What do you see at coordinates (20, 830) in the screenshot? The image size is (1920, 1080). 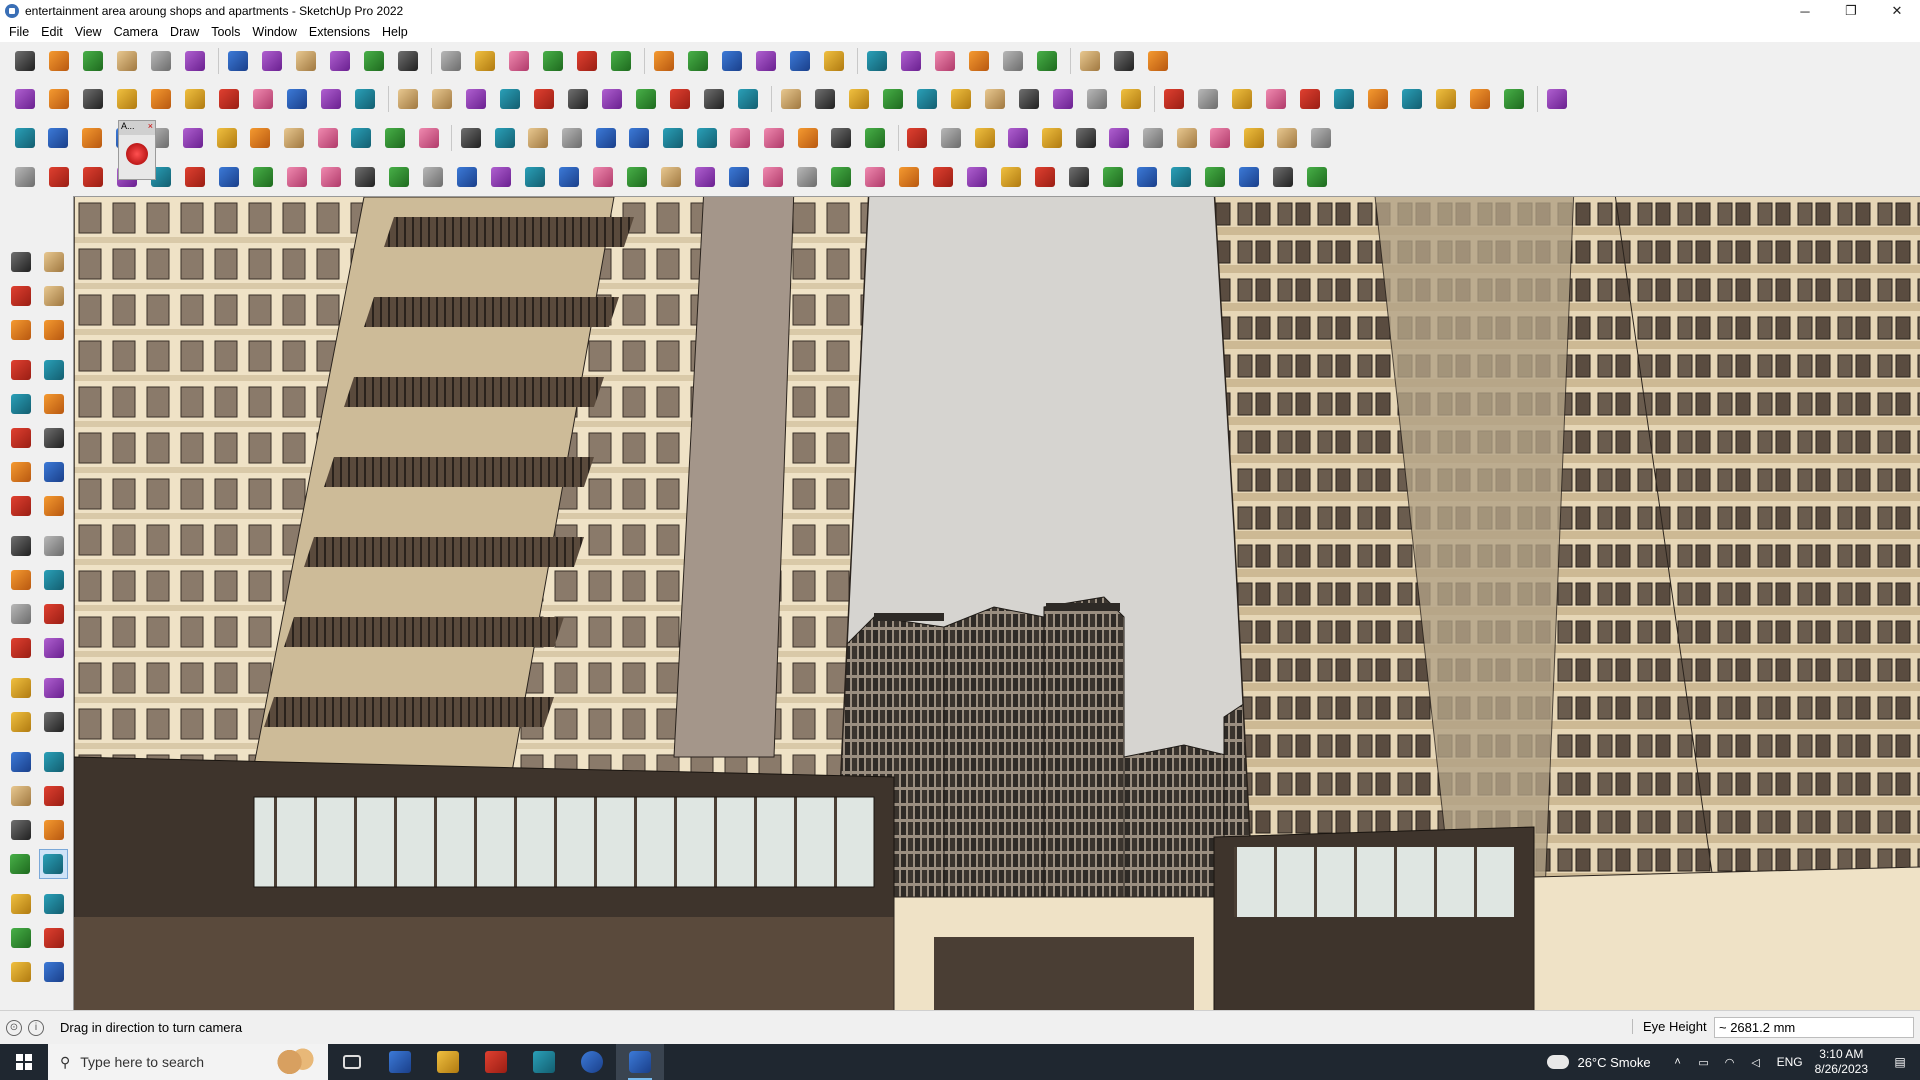 I see `zoom-extents-tool-icon` at bounding box center [20, 830].